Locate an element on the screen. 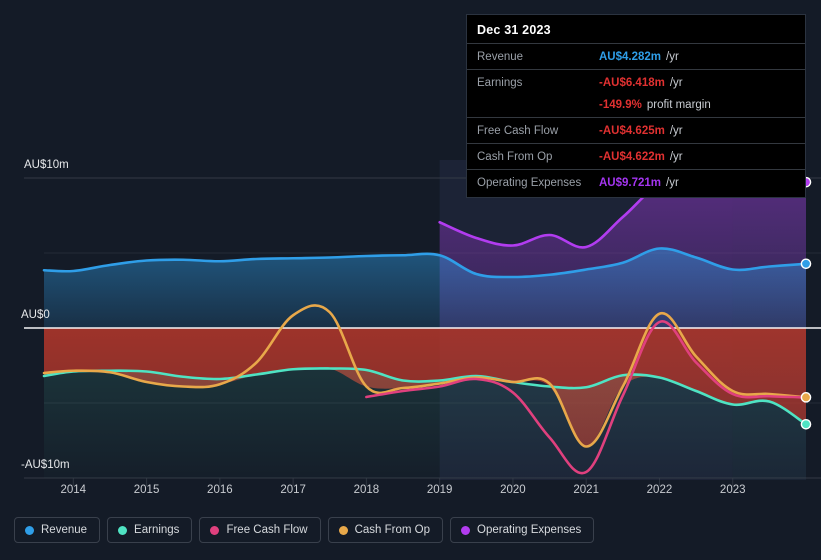 The image size is (821, 560). legend-item-label: Revenue is located at coordinates (64, 530).